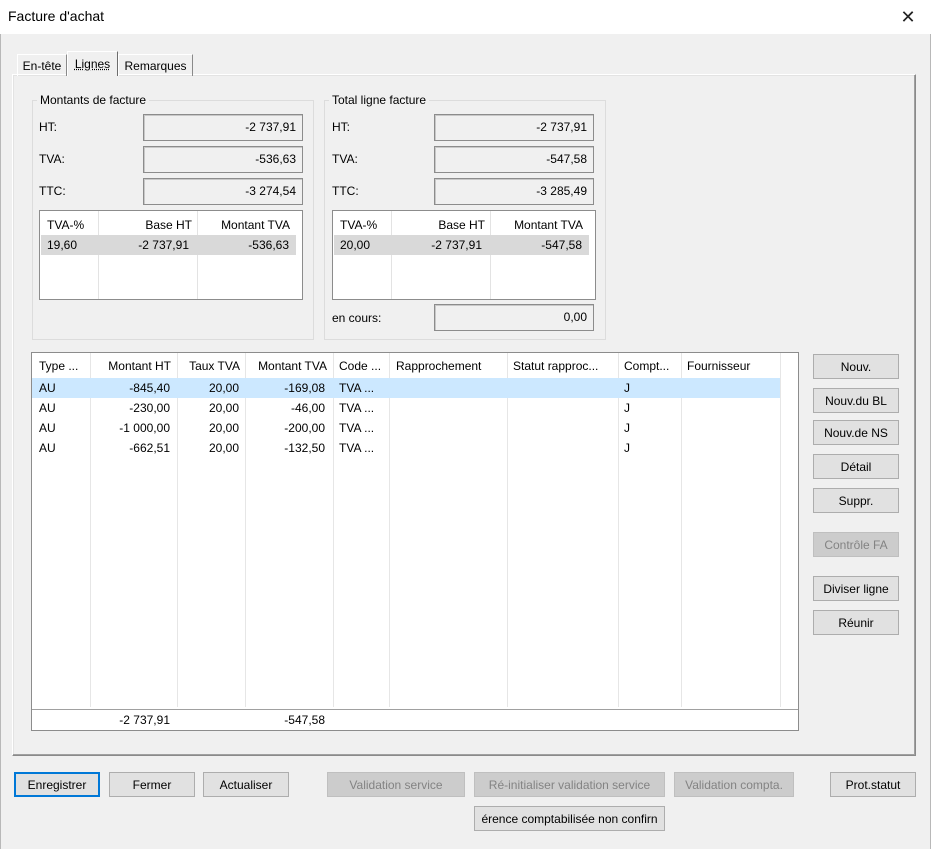 The image size is (931, 849). Describe the element at coordinates (52, 191) in the screenshot. I see `invoice-ttc-label: TTC:` at that location.